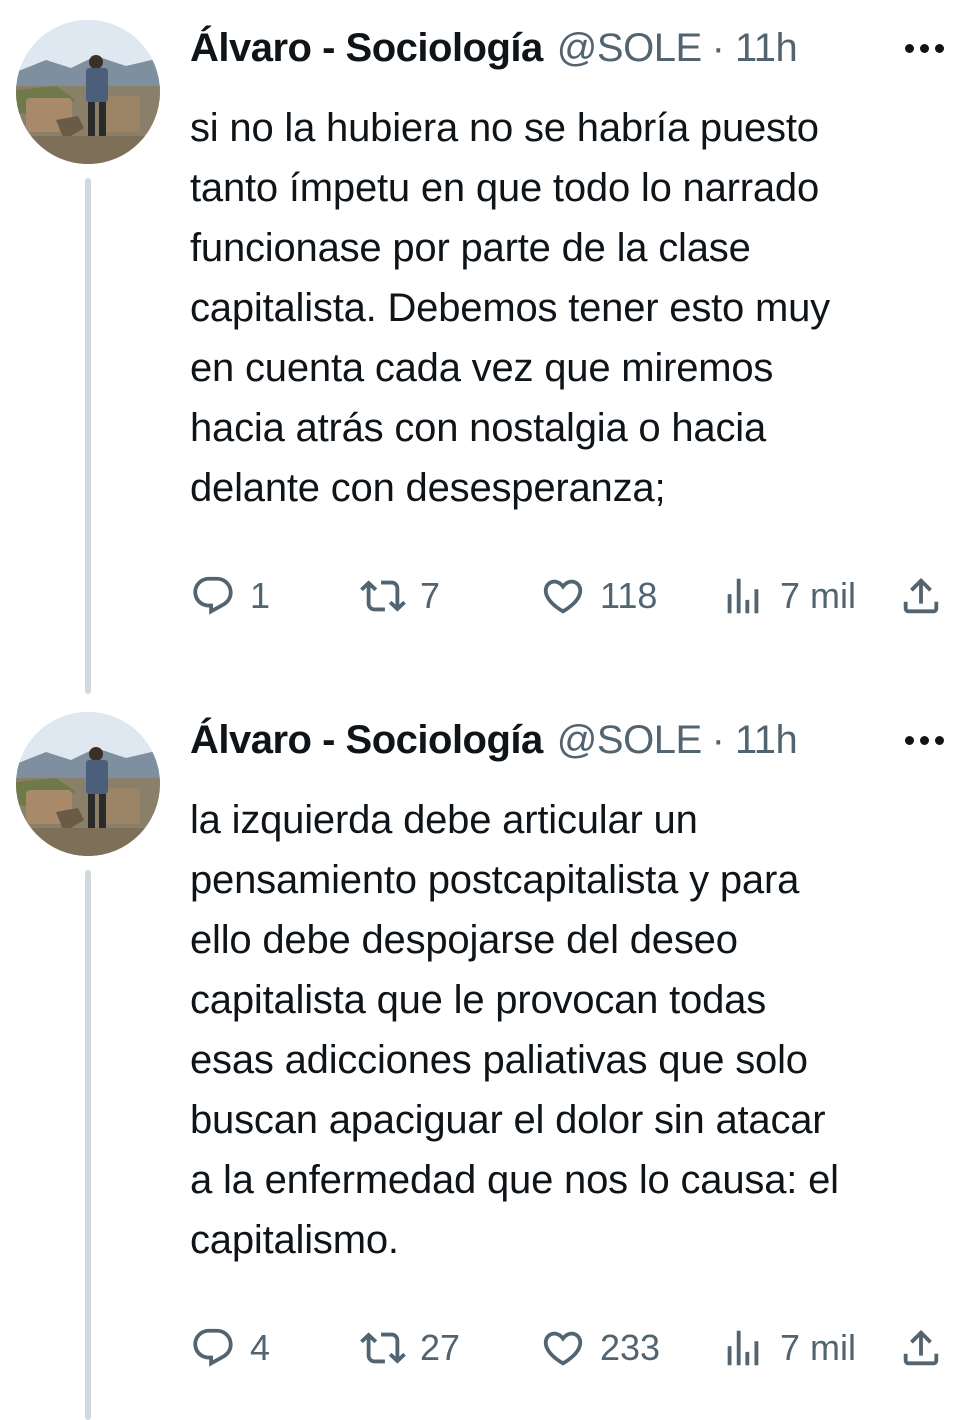 The width and height of the screenshot is (980, 1420). Describe the element at coordinates (294, 1240) in the screenshot. I see `tweet-text-line: capitalismo.` at that location.